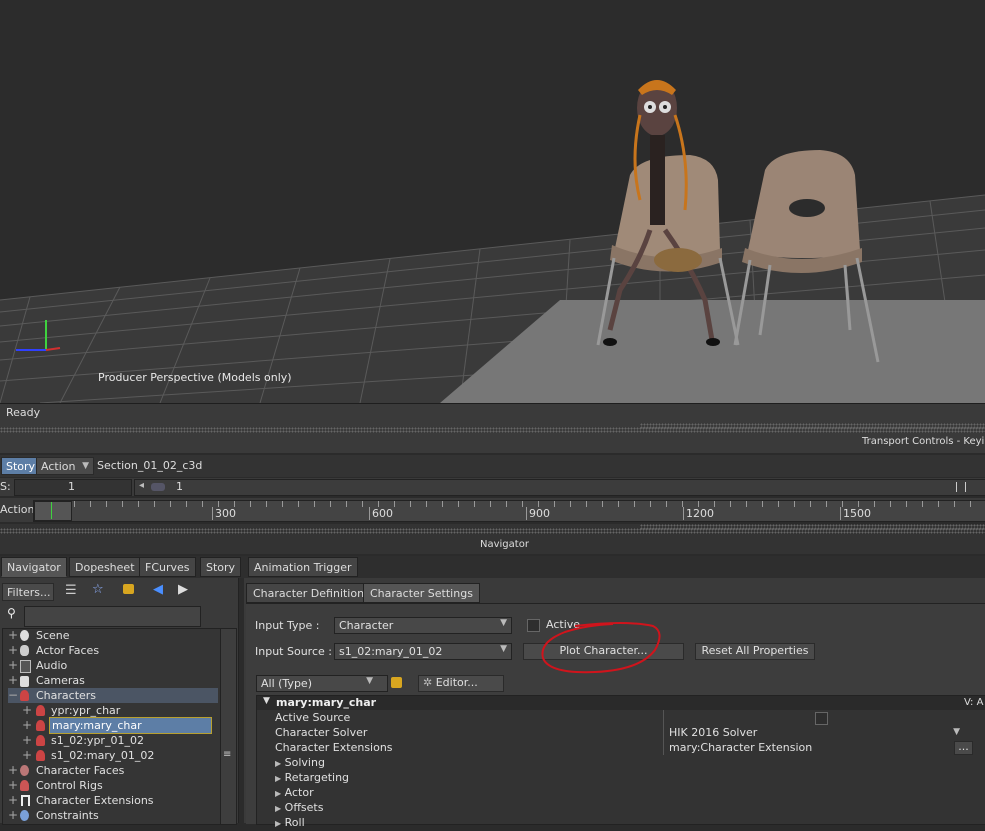 The image size is (985, 831). What do you see at coordinates (17, 509) in the screenshot?
I see `action-track-label: Action` at bounding box center [17, 509].